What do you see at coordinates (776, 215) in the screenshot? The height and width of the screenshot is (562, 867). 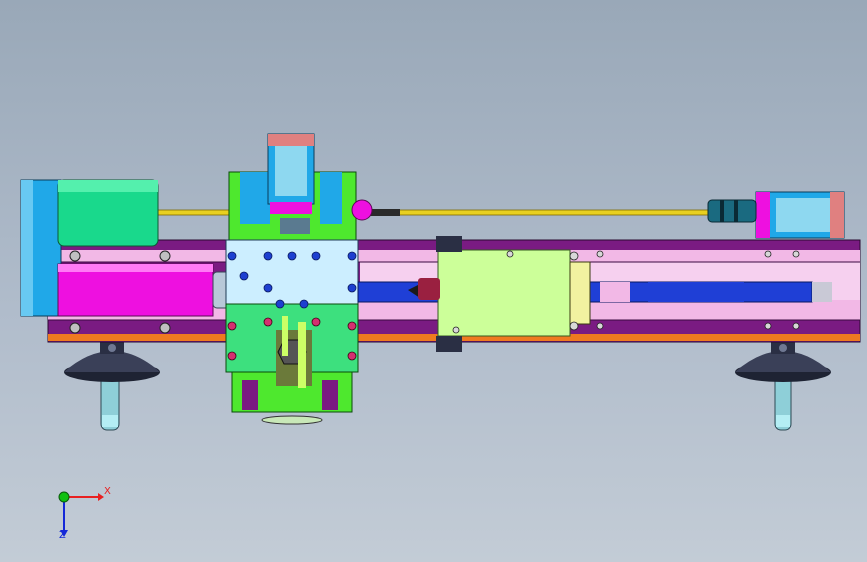 I see `leadscrew-motor` at bounding box center [776, 215].